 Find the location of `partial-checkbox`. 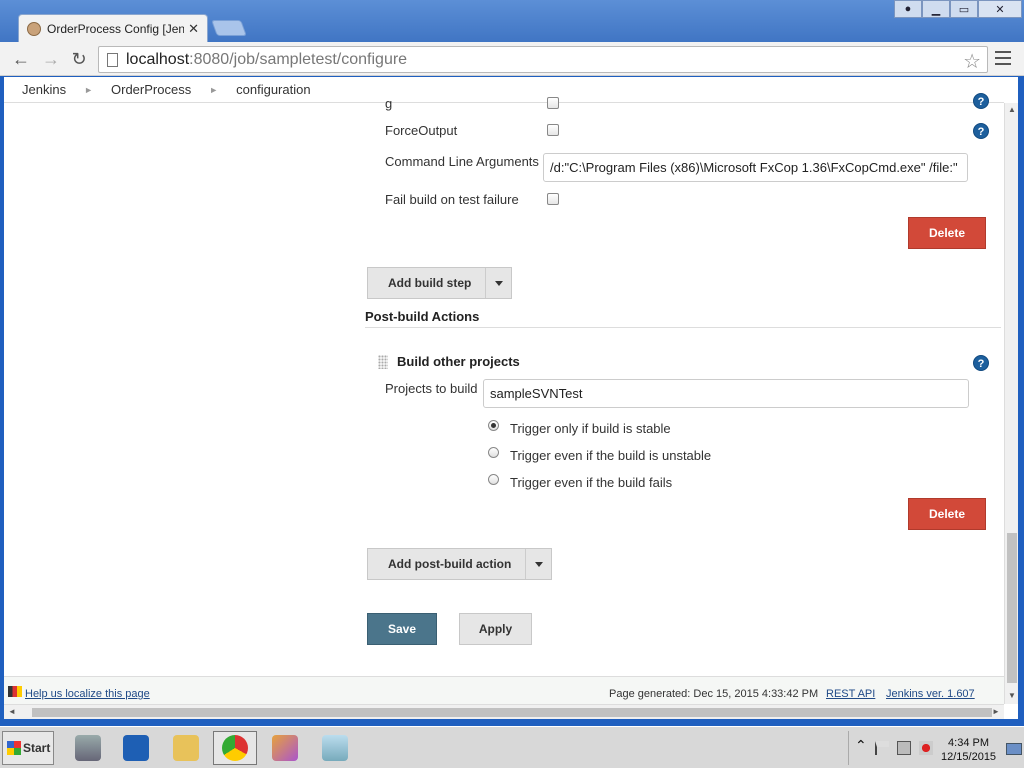

partial-checkbox is located at coordinates (553, 103).